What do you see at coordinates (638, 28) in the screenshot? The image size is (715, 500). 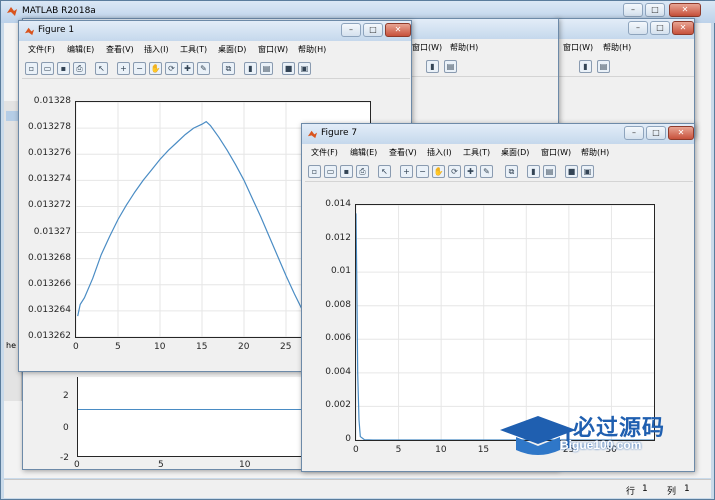 I see `bg-figure-minimize-button: –` at bounding box center [638, 28].